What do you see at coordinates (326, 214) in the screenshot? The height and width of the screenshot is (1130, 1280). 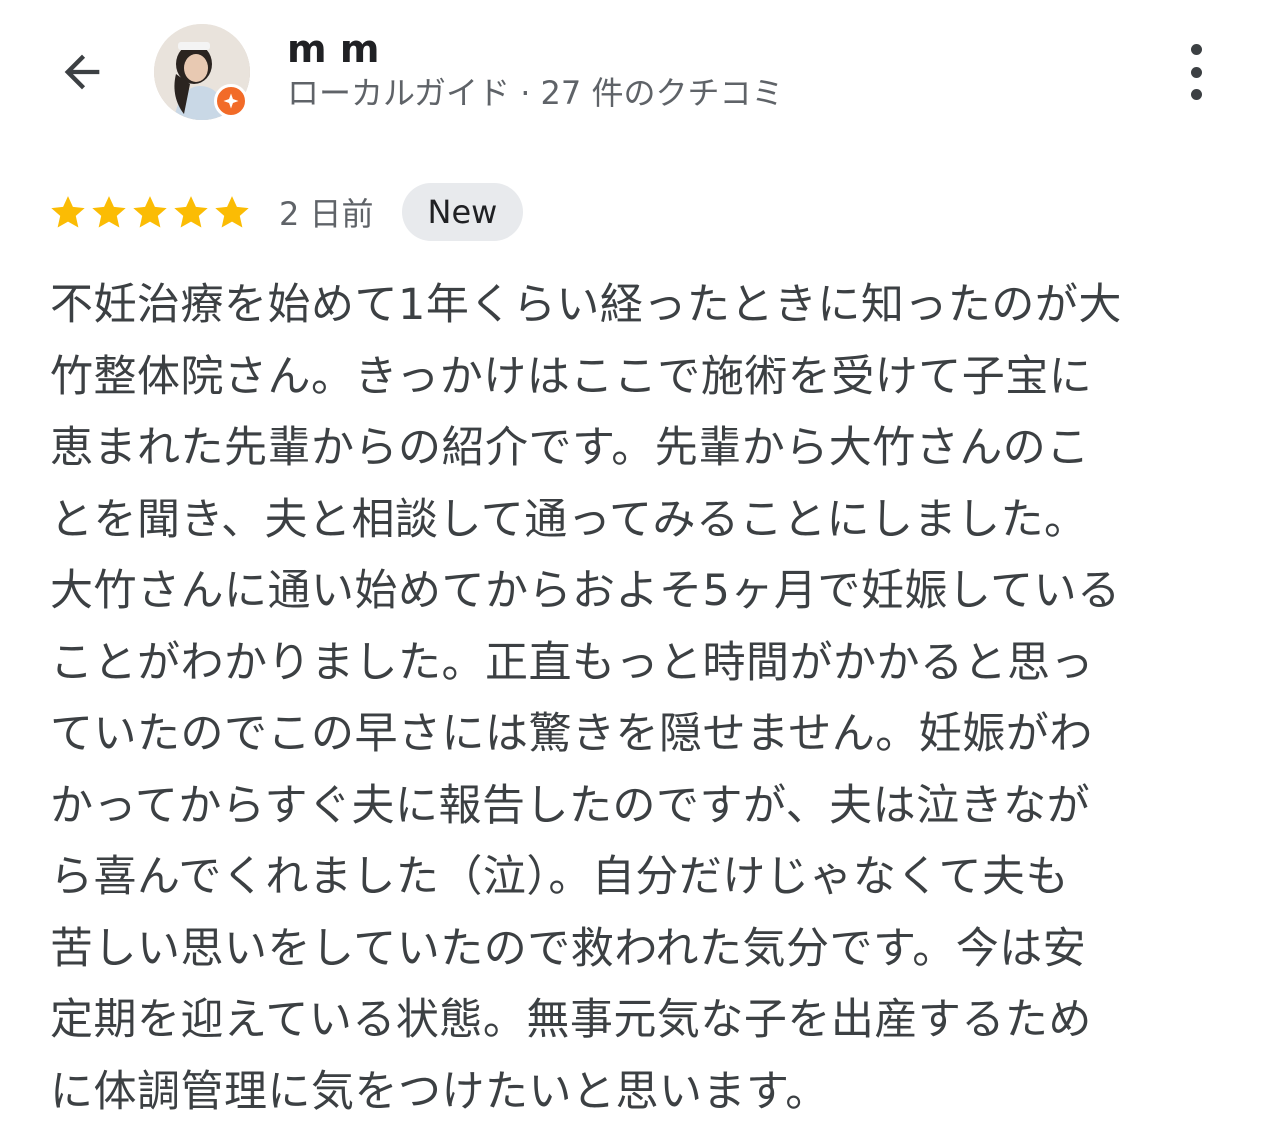 I see `review-time: 2 日前` at bounding box center [326, 214].